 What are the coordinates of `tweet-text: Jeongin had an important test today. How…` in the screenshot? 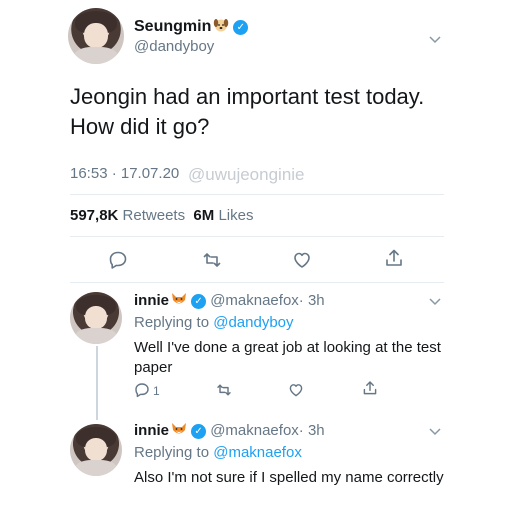 It's located at (247, 111).